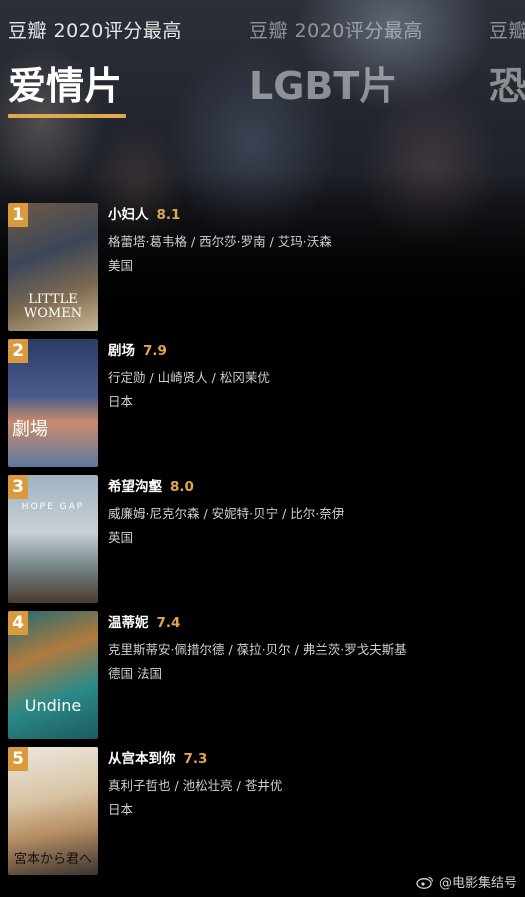 The image size is (525, 897). I want to click on movie-title: 剧场, so click(121, 351).